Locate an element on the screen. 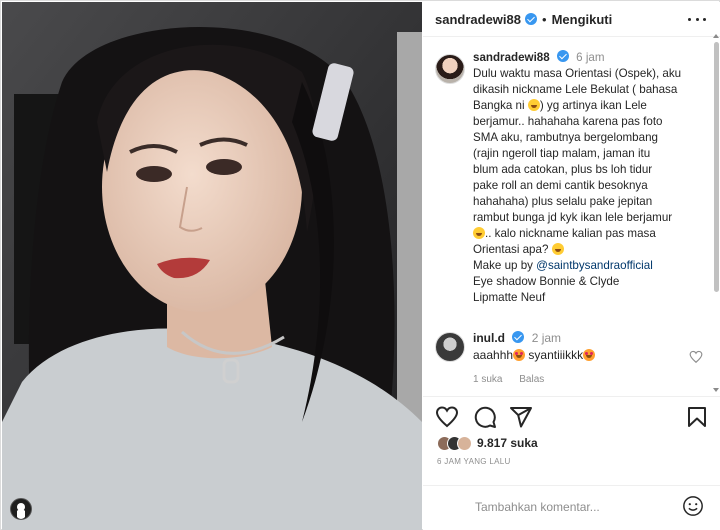  likes-count: 9.817 suka is located at coordinates (507, 443).